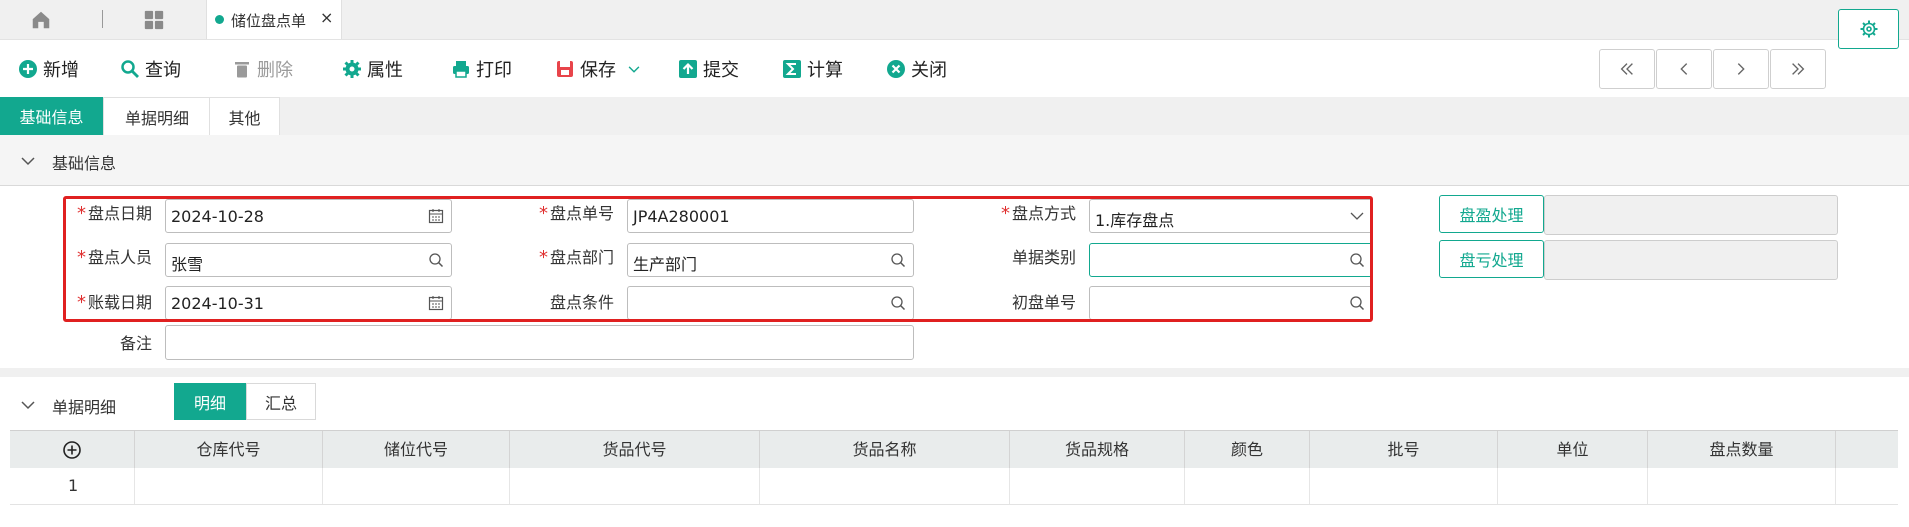 The image size is (1909, 527). Describe the element at coordinates (576, 257) in the screenshot. I see `count-dept-label: * 盘点部门` at that location.